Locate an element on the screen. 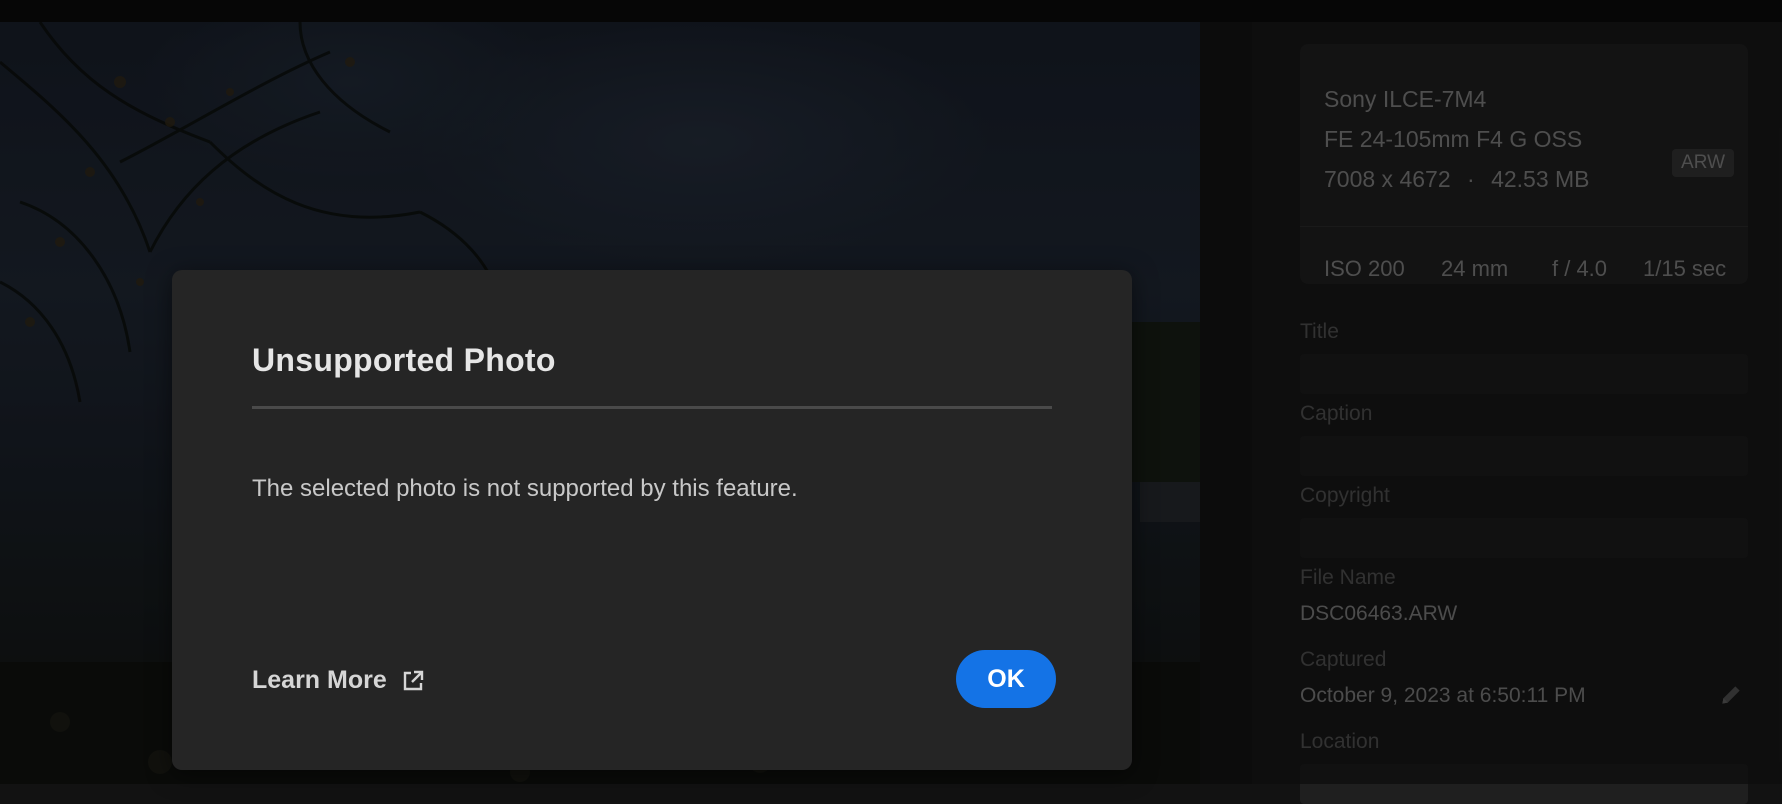 This screenshot has height=804, width=1782. dialog-title: Unsupported Photo is located at coordinates (404, 360).